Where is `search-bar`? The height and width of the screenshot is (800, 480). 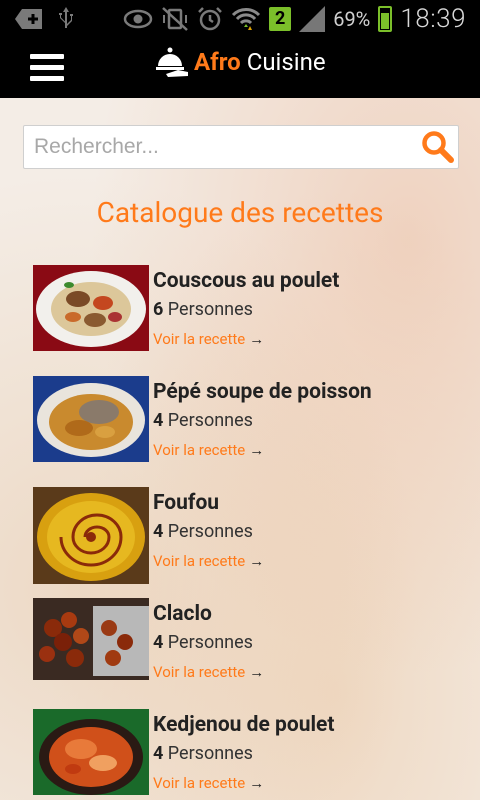 search-bar is located at coordinates (241, 147).